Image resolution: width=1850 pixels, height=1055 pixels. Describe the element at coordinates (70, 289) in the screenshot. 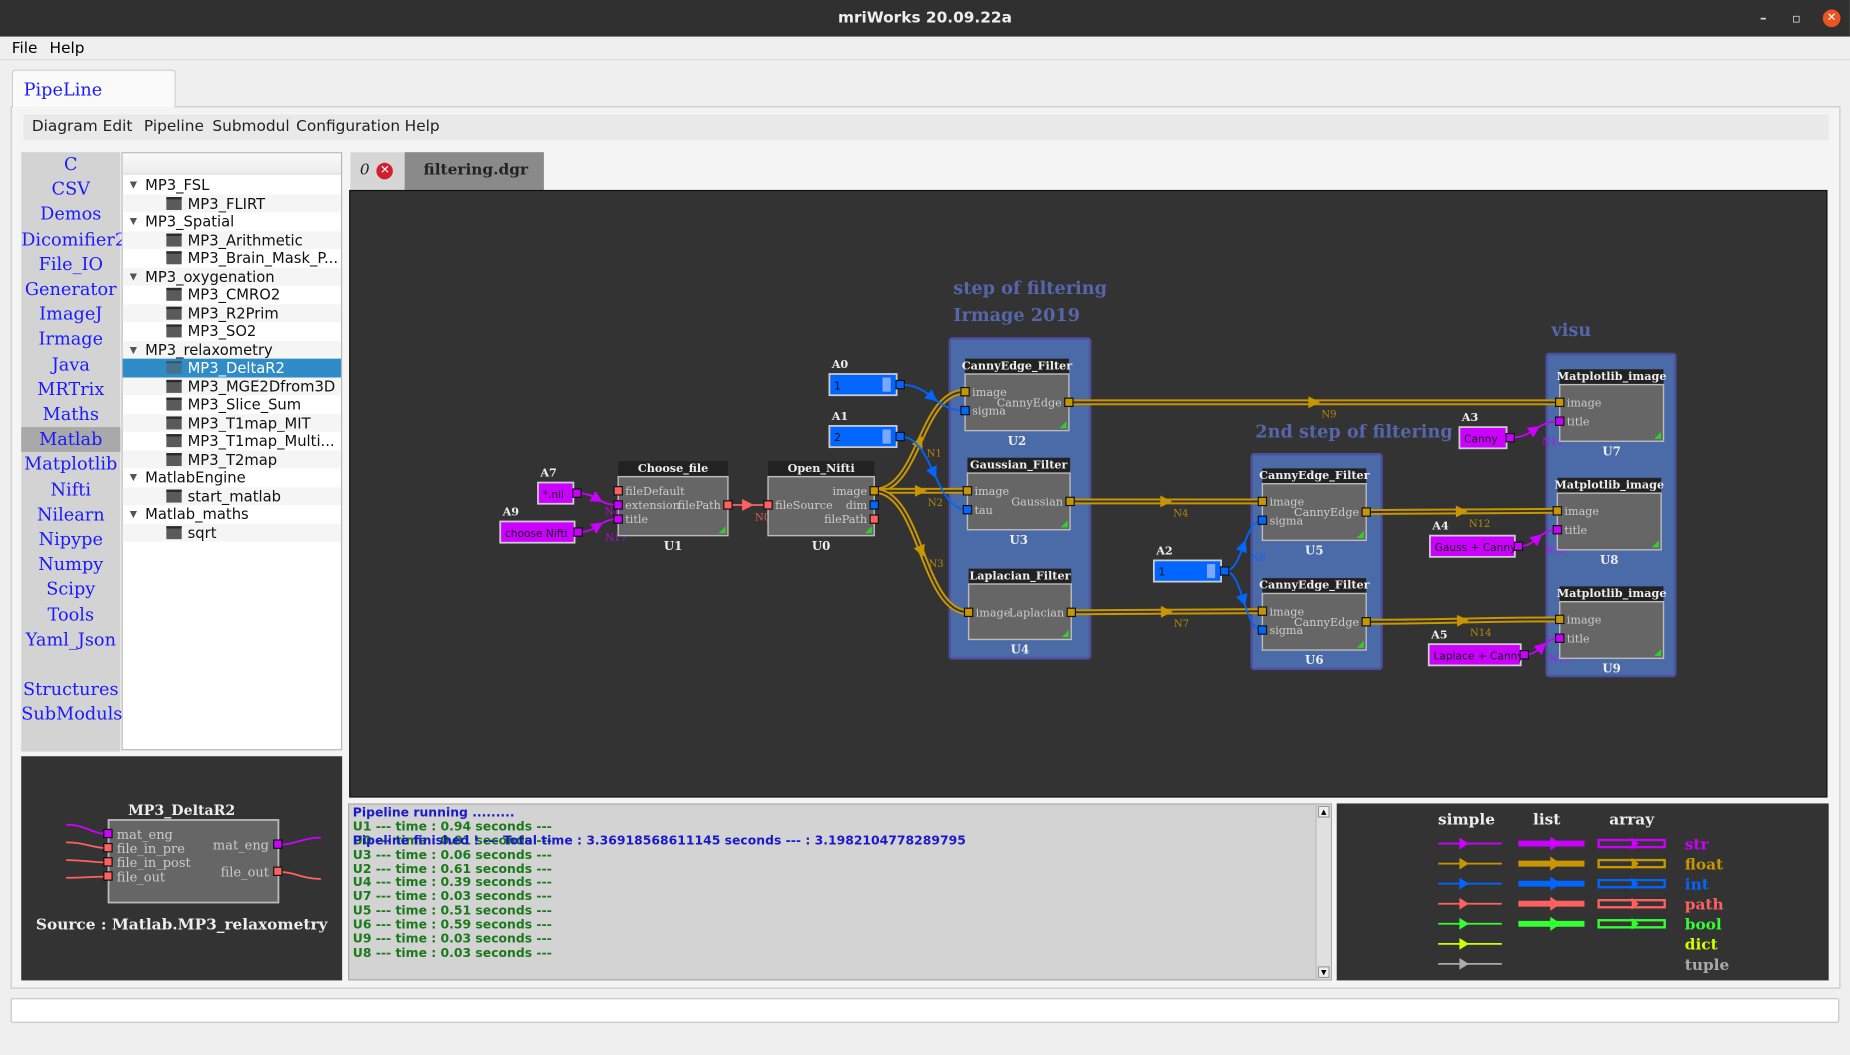

I see `library-item-generator: Generator` at that location.